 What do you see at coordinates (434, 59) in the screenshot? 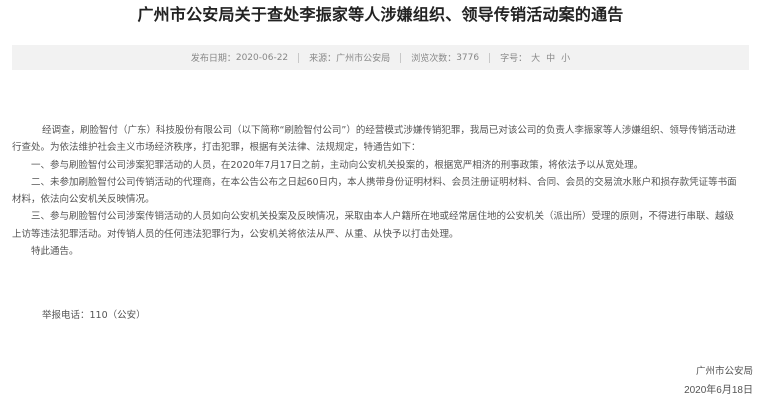
I see `views-label: 浏览次数：` at bounding box center [434, 59].